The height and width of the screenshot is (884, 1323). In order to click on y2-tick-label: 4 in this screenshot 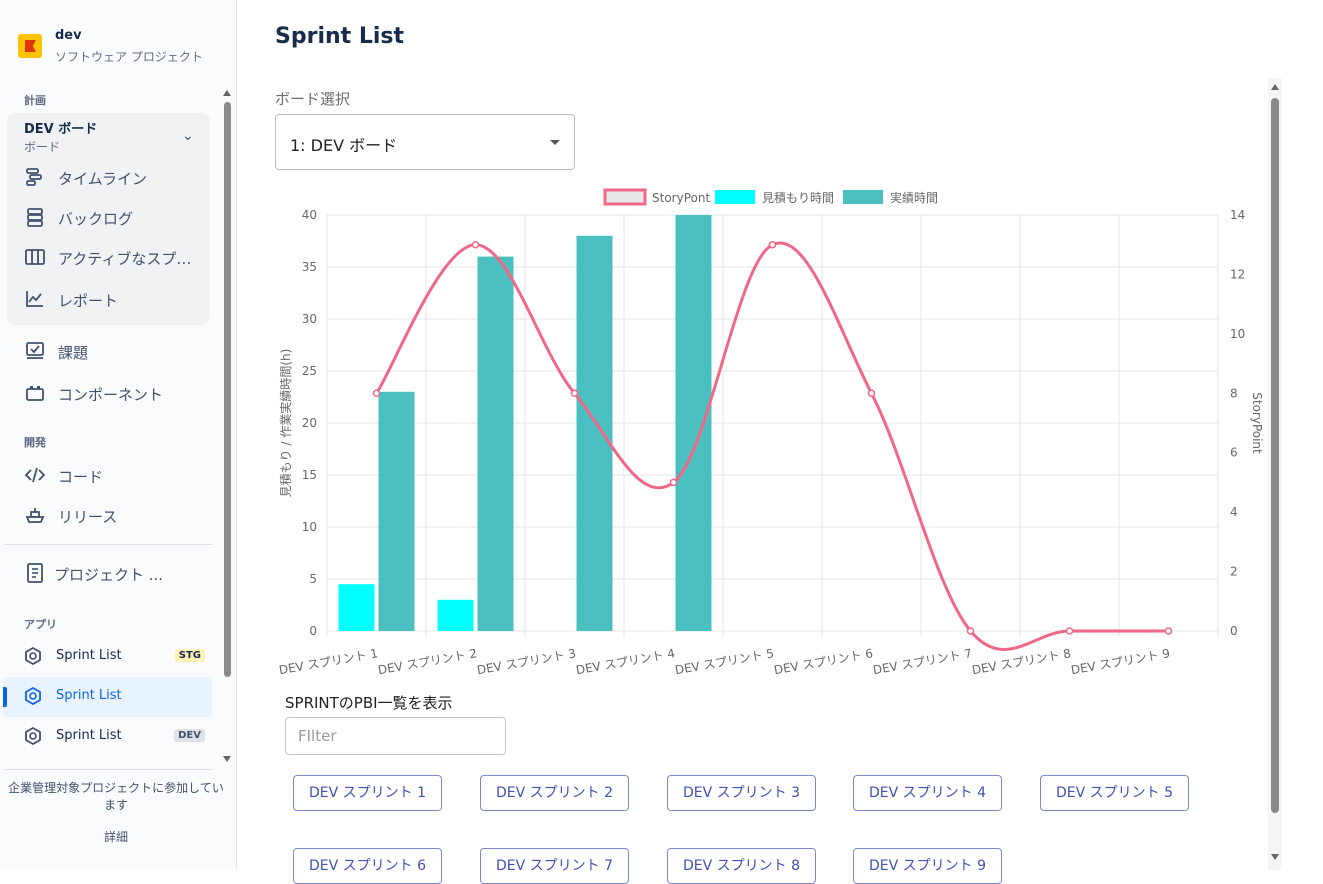, I will do `click(1234, 512)`.